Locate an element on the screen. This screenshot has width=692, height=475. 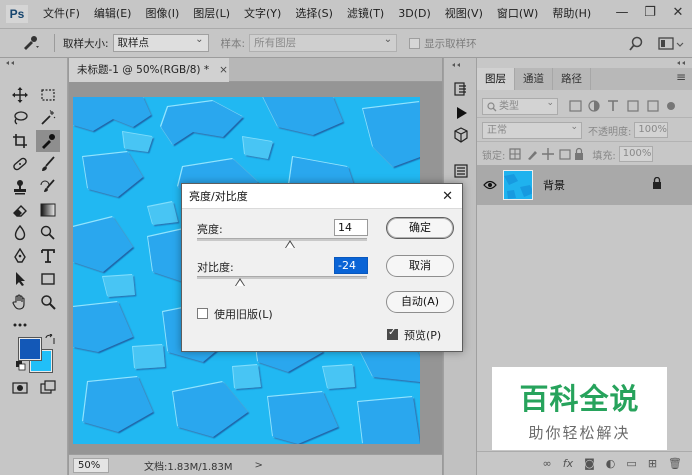
pen-tool is located at coordinates (20, 256).